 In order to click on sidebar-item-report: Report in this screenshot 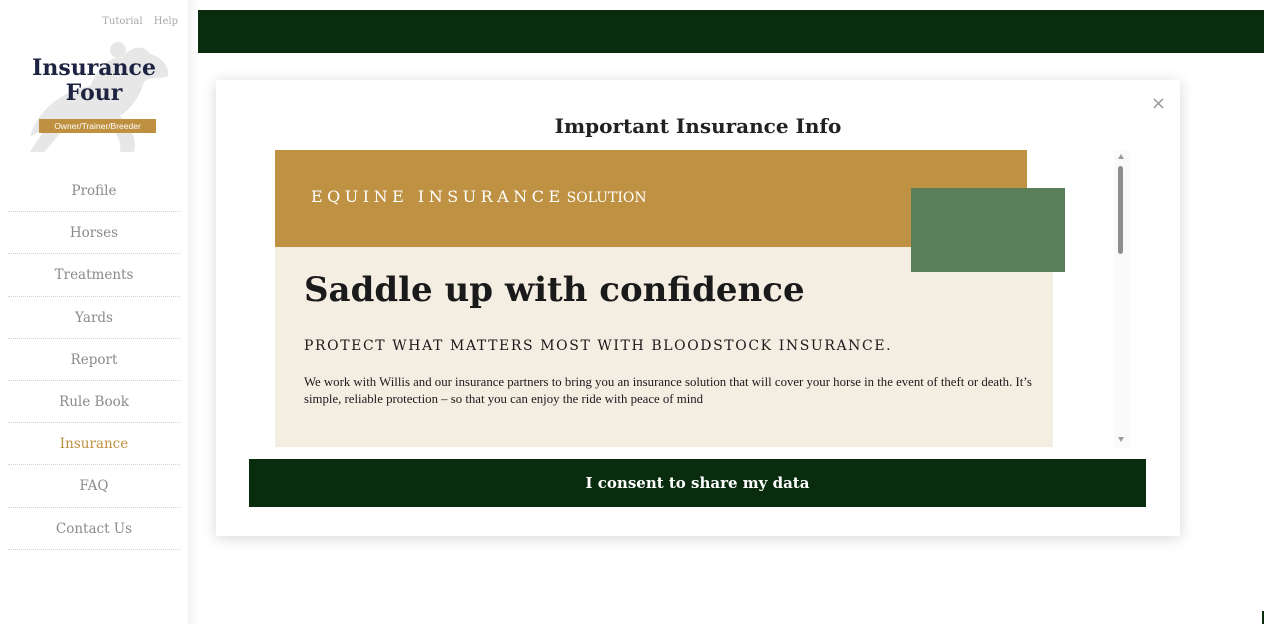, I will do `click(94, 360)`.